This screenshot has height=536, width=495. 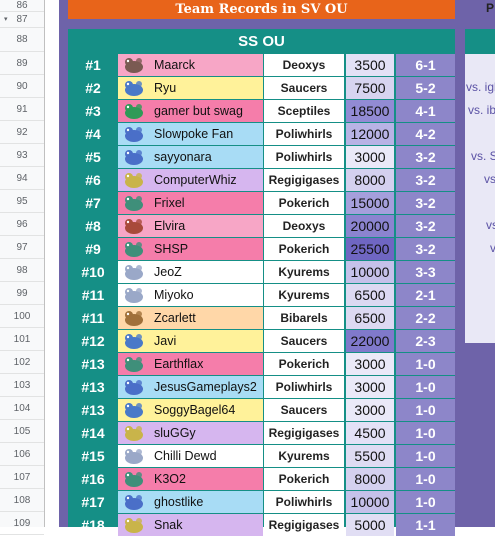 I want to click on opponent-text: vs. ib, so click(x=481, y=110).